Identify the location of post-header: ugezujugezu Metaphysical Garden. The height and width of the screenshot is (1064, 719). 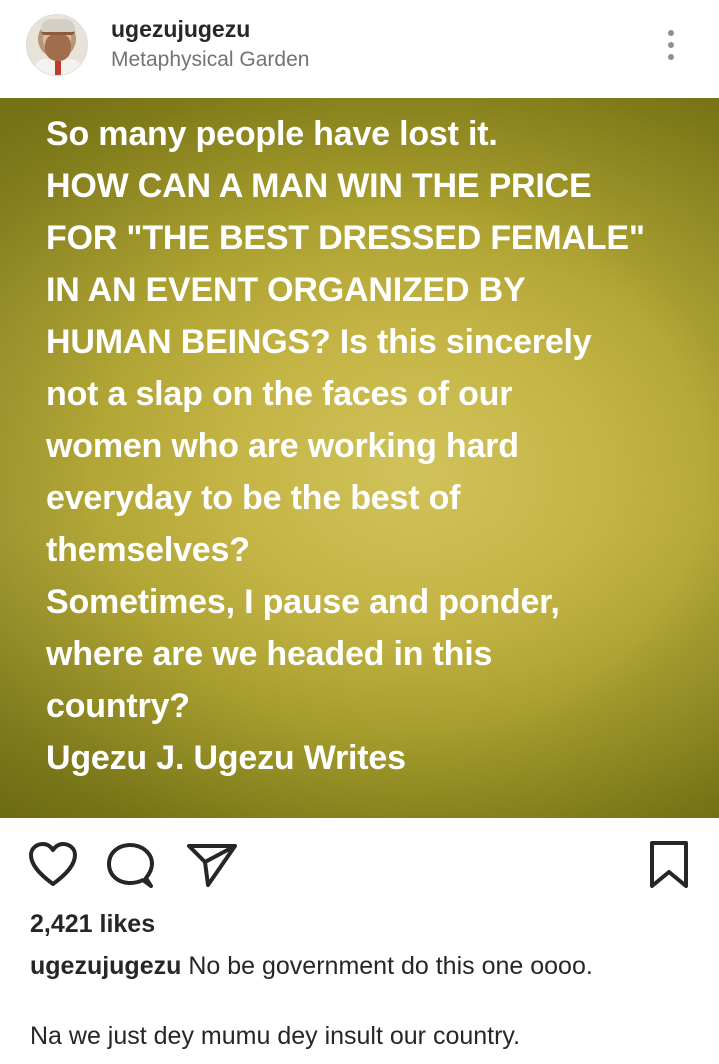
(359, 49).